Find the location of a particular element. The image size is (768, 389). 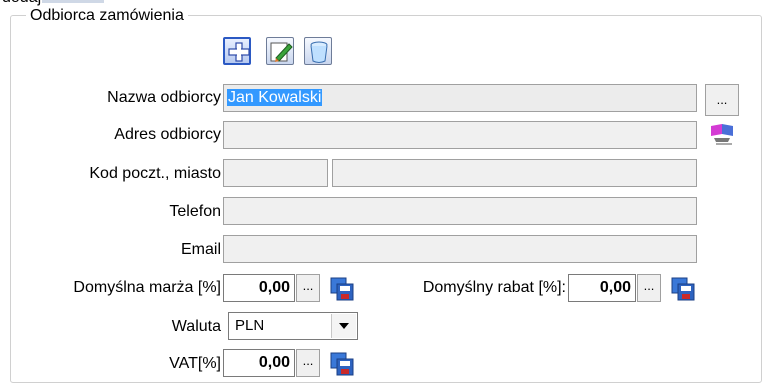

margin-input: 0,00 is located at coordinates (259, 288).